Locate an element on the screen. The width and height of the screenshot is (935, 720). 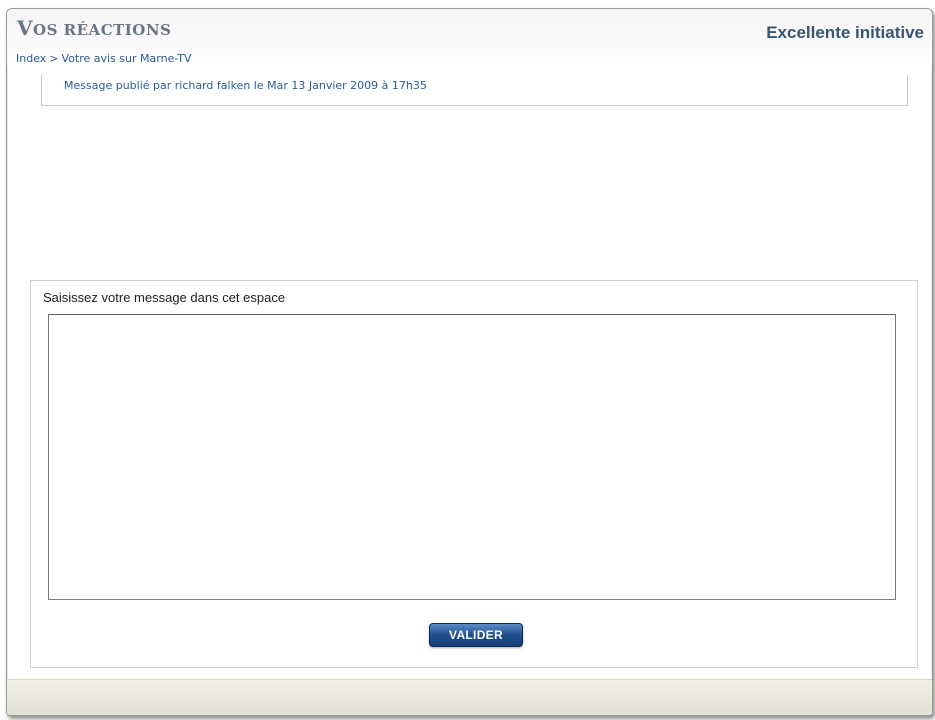
footer-bar is located at coordinates (469, 697).